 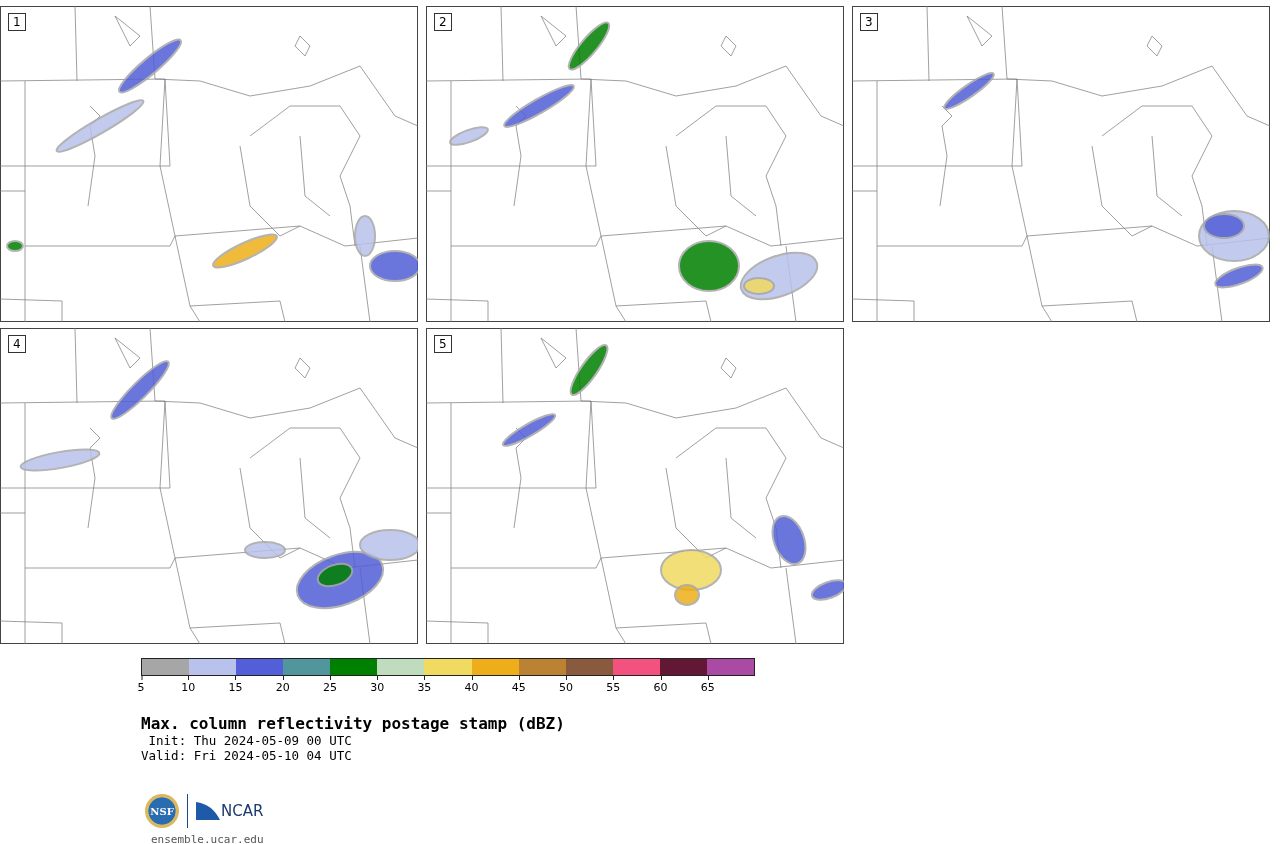 I want to click on tick-label: 5, so click(x=141, y=685).